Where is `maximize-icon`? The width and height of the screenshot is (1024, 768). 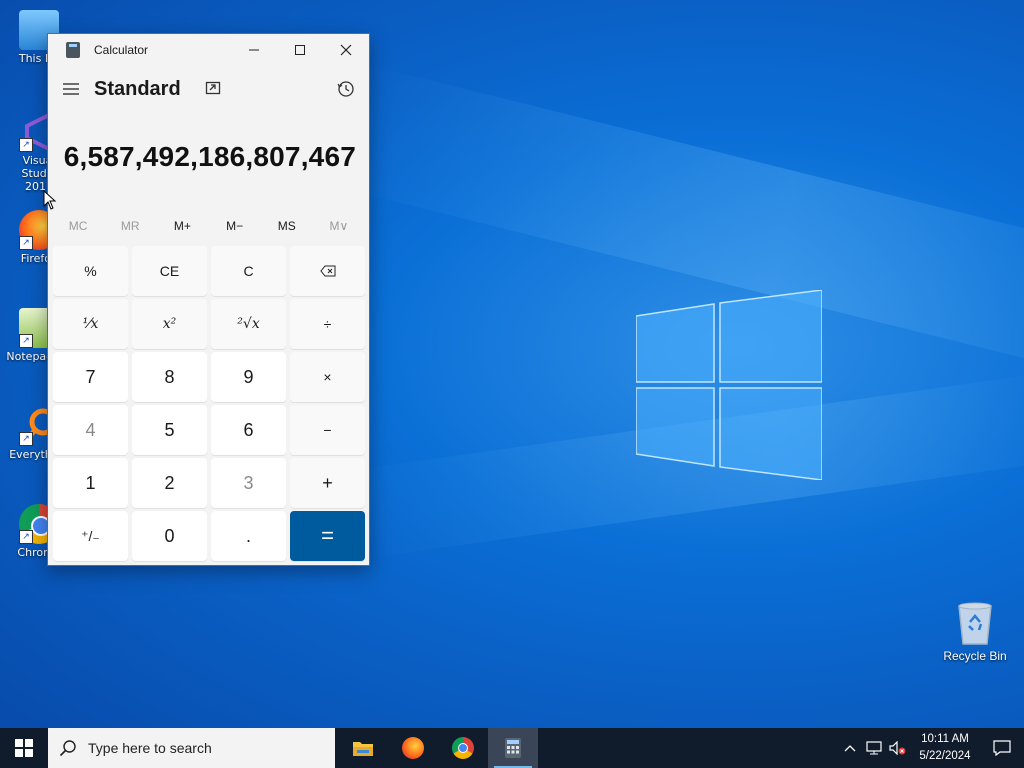
maximize-icon is located at coordinates (300, 50).